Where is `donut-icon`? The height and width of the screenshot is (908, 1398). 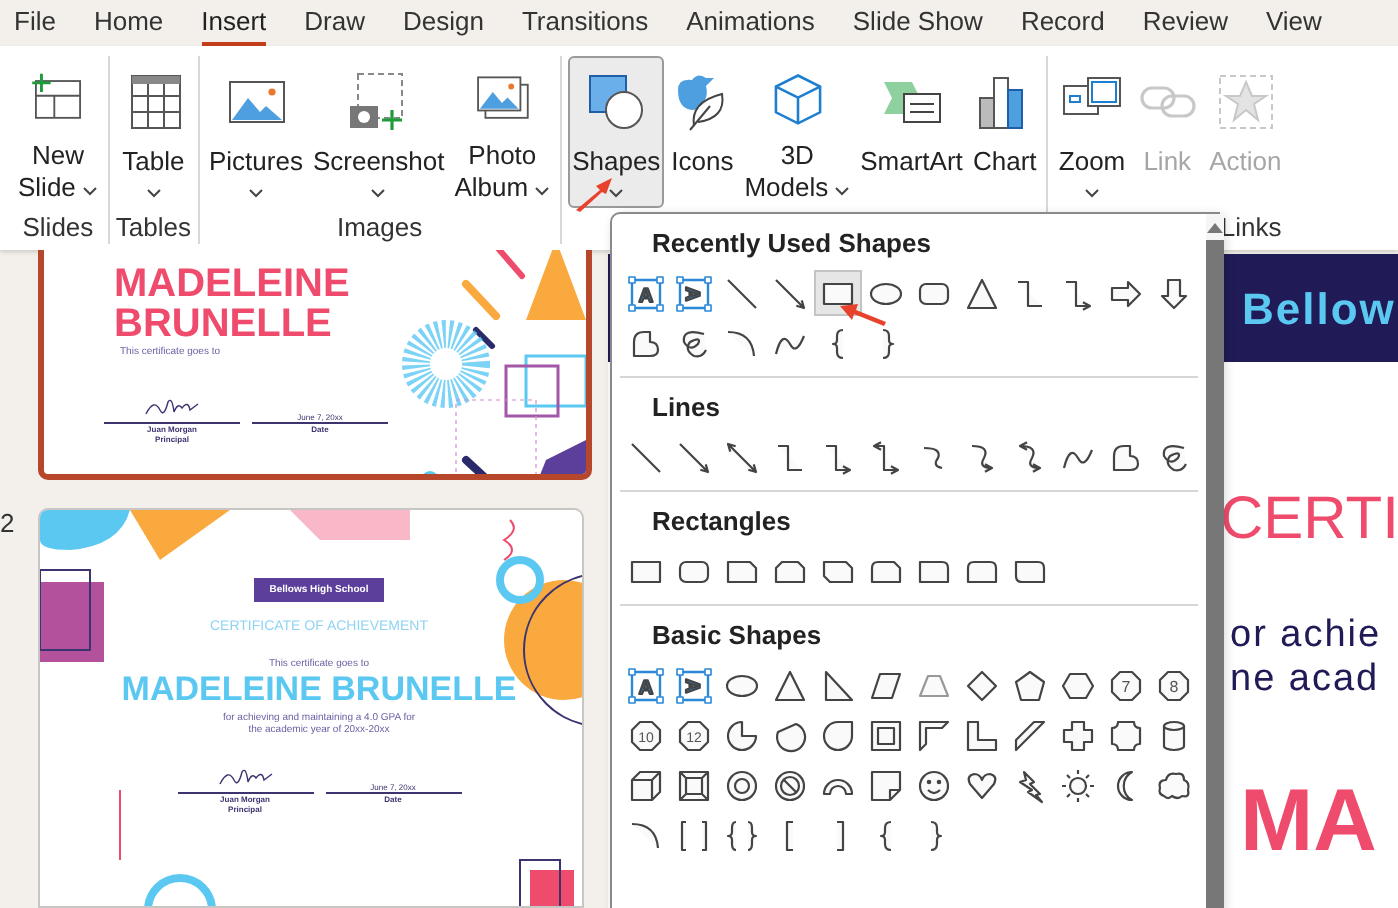
donut-icon is located at coordinates (742, 785).